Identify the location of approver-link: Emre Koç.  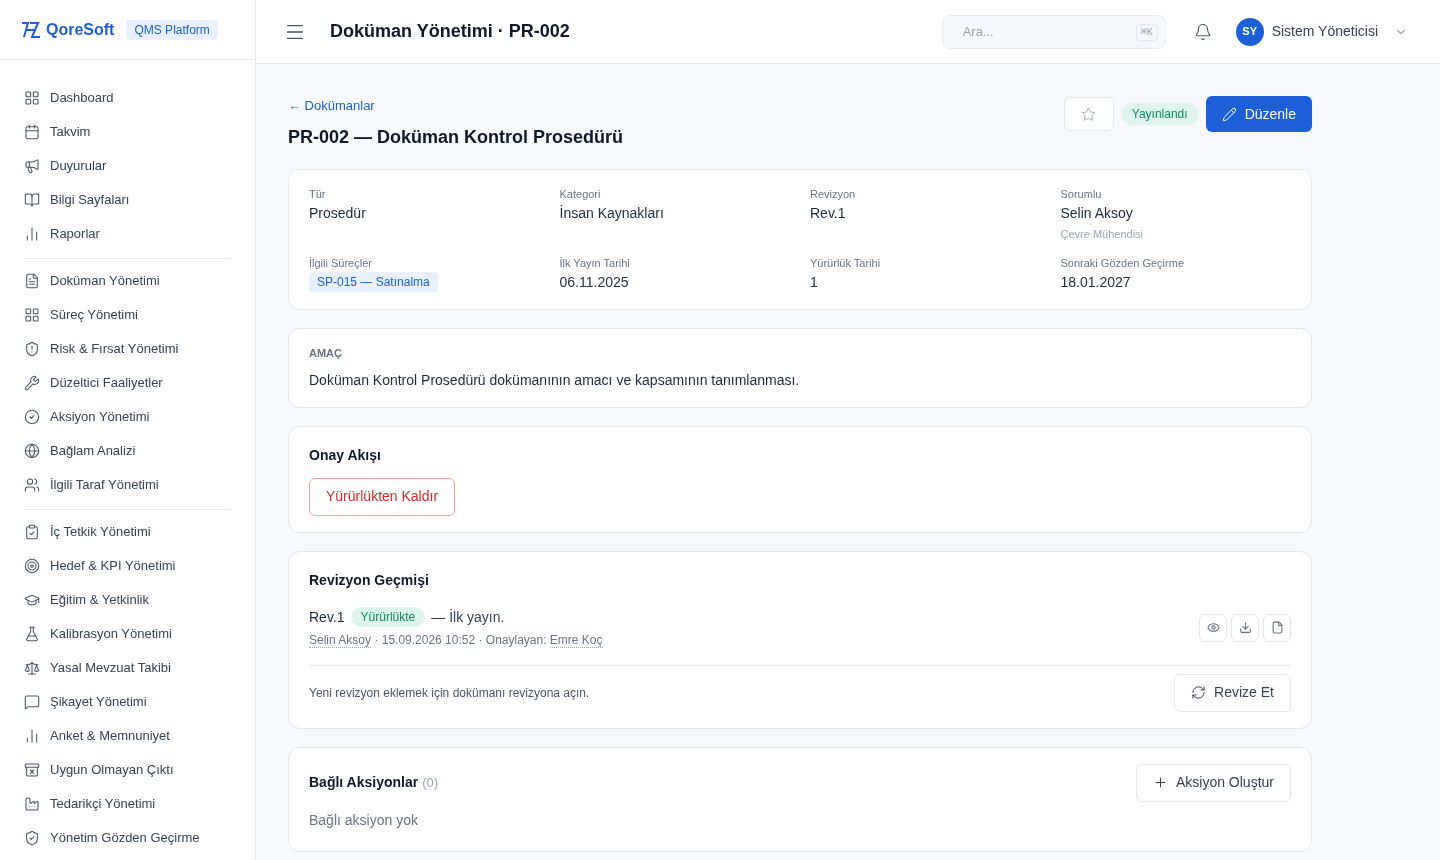
(576, 640).